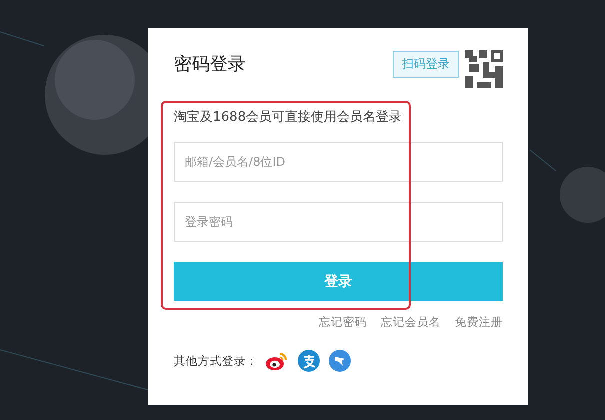 The image size is (605, 420). What do you see at coordinates (479, 322) in the screenshot?
I see `link: 免费注册` at bounding box center [479, 322].